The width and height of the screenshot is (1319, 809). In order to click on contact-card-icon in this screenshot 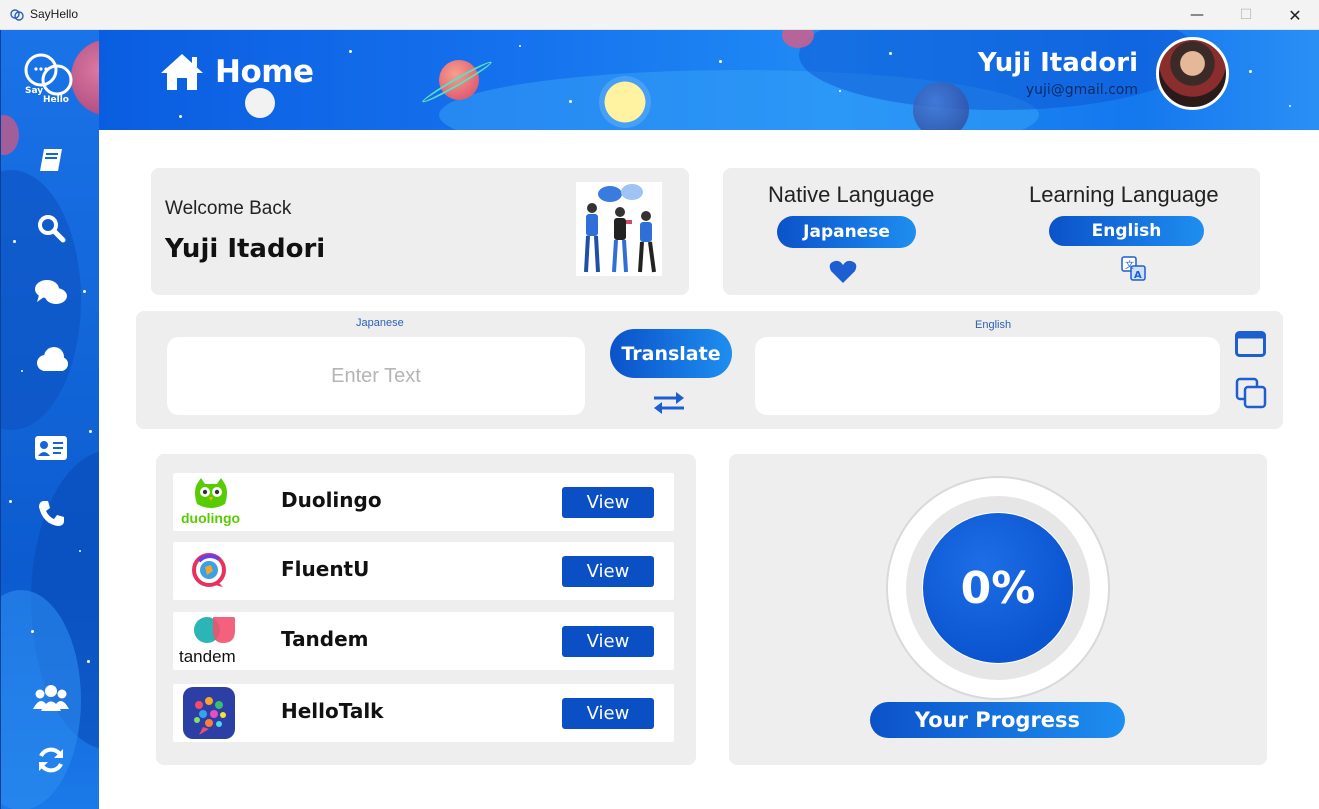, I will do `click(51, 448)`.